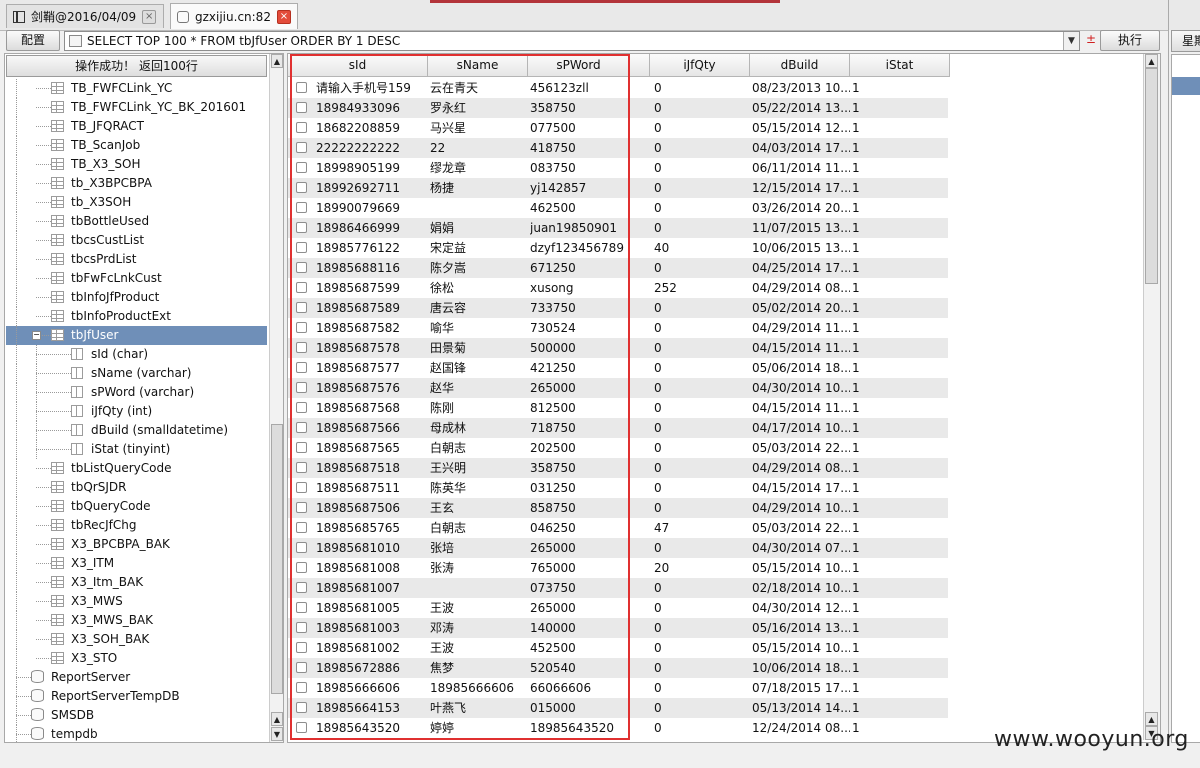 The height and width of the screenshot is (768, 1200). What do you see at coordinates (372, 128) in the screenshot?
I see `cell-sid: 18682208859` at bounding box center [372, 128].